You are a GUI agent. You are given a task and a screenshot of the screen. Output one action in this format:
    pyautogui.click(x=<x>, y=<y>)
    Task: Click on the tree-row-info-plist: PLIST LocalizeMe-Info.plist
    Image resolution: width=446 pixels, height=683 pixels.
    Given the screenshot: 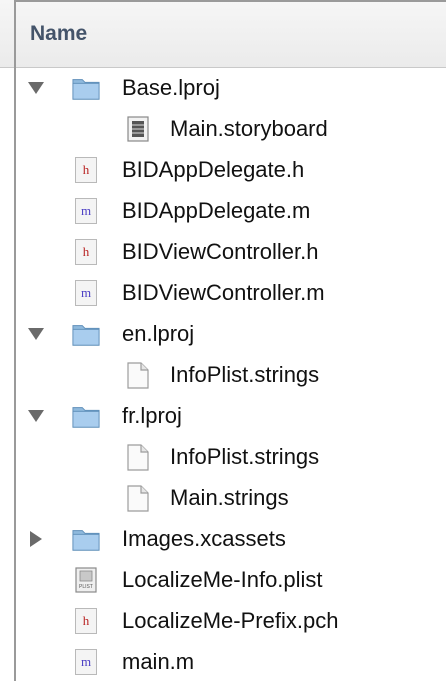 What is the action you would take?
    pyautogui.click(x=223, y=580)
    